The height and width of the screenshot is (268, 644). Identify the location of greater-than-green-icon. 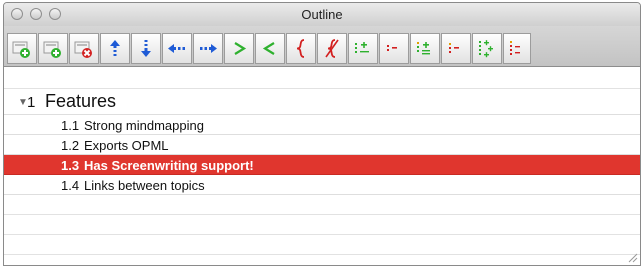
(240, 48).